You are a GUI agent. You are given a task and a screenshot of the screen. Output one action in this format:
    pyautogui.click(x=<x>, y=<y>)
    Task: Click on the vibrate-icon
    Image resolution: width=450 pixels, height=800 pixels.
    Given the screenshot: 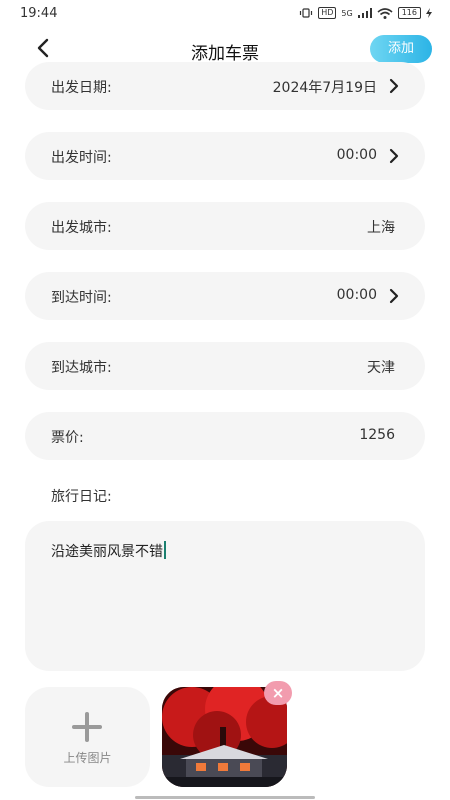 What is the action you would take?
    pyautogui.click(x=306, y=13)
    